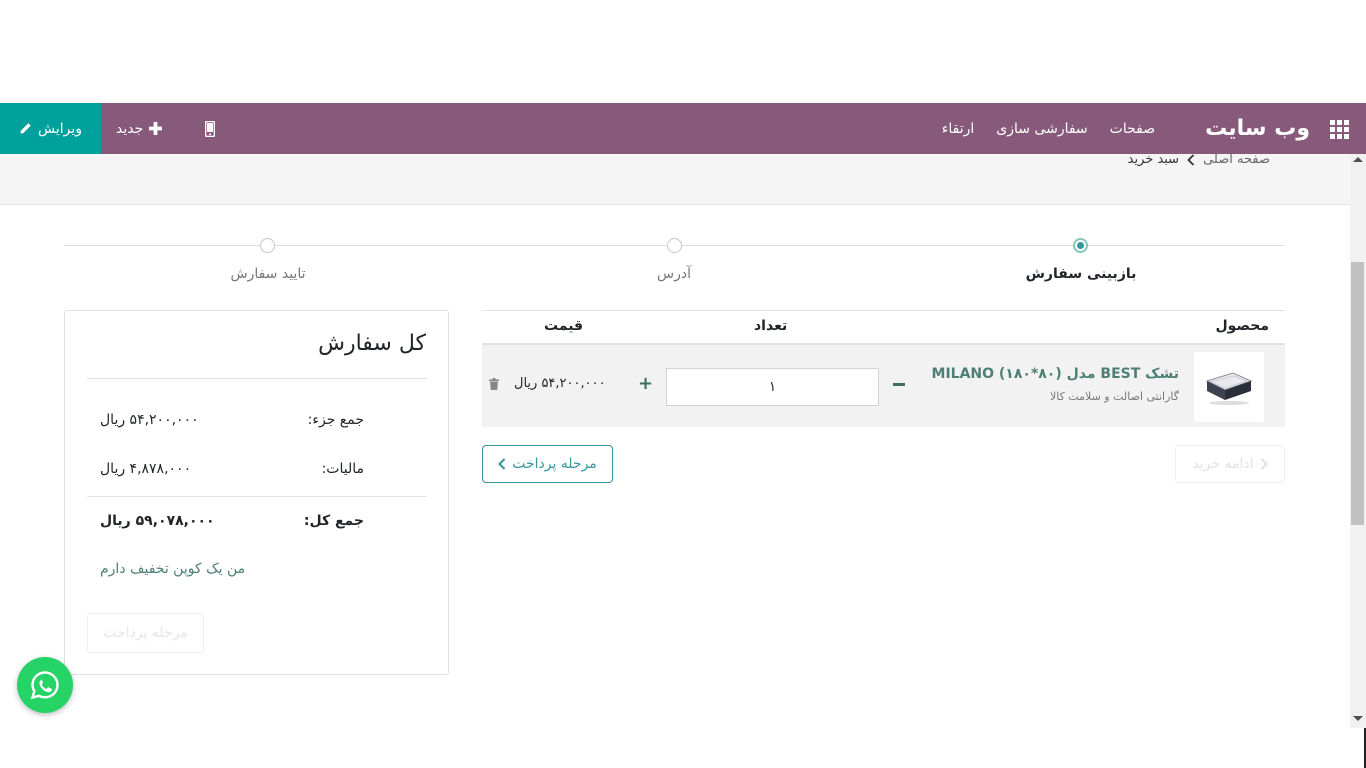 This screenshot has width=1366, height=768. What do you see at coordinates (1358, 718) in the screenshot?
I see `scroll-down-arrow-icon` at bounding box center [1358, 718].